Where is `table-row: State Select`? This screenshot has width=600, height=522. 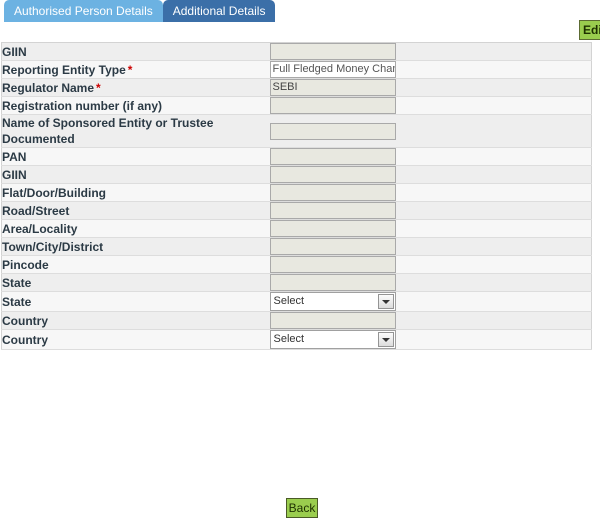 table-row: State Select is located at coordinates (296, 301).